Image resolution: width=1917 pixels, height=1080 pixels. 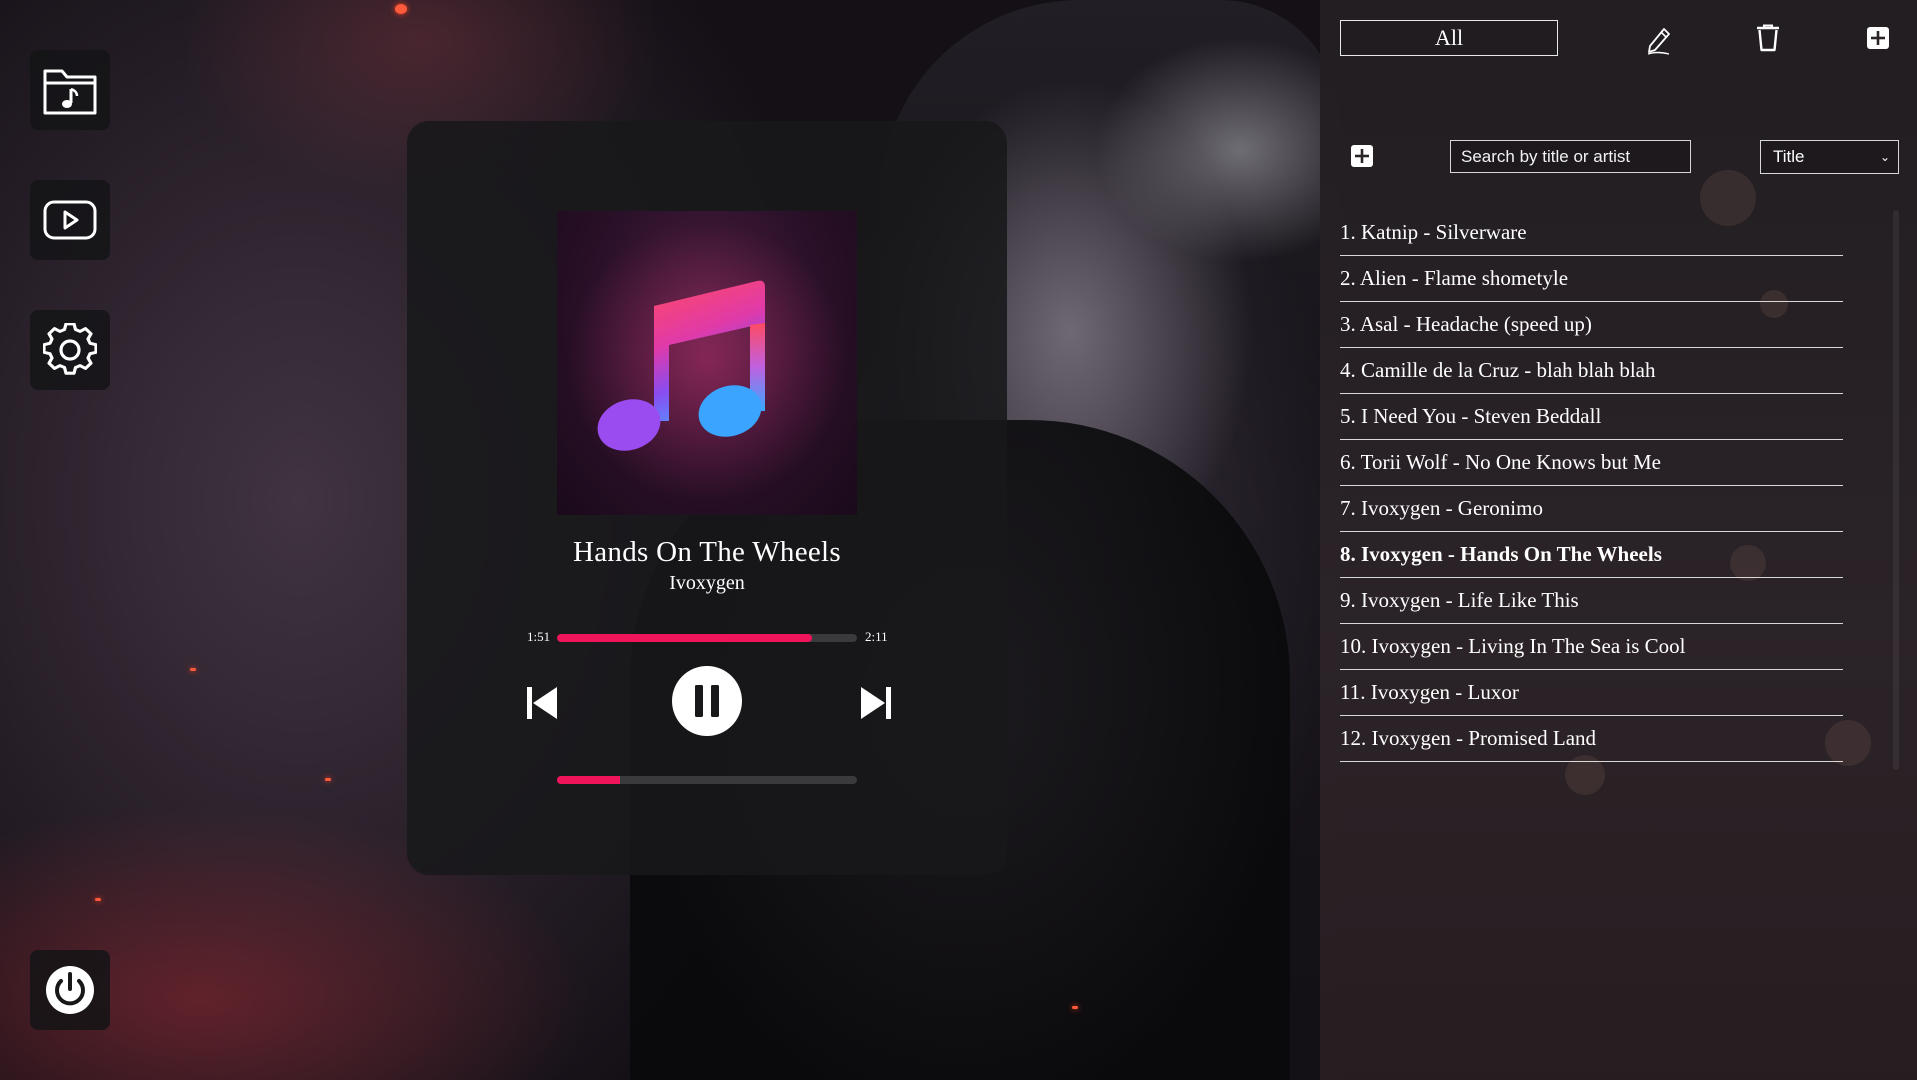 What do you see at coordinates (1591, 279) in the screenshot?
I see `track-item: 2. Alien - Flame shometyle` at bounding box center [1591, 279].